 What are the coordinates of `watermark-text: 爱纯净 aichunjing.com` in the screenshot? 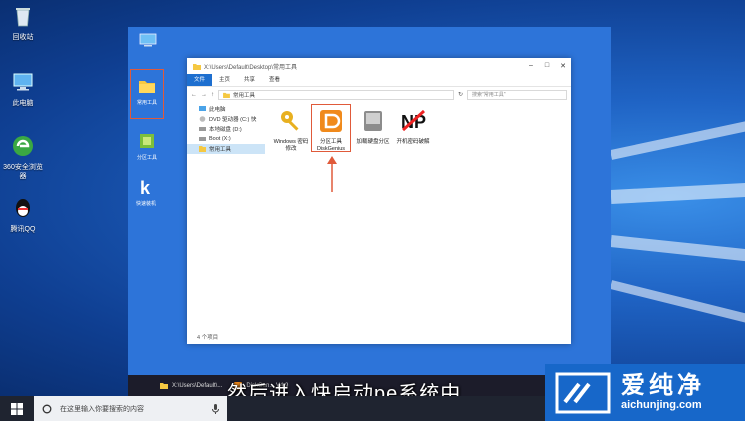 It's located at (663, 392).